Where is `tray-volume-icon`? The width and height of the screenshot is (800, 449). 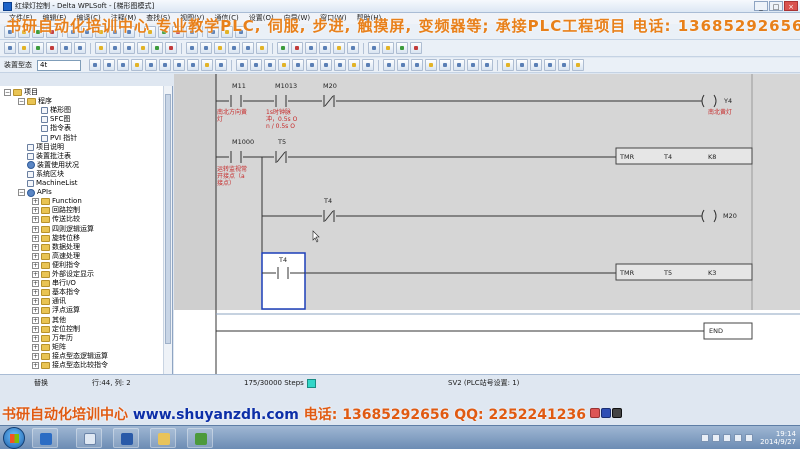
tray-volume-icon is located at coordinates (738, 438).